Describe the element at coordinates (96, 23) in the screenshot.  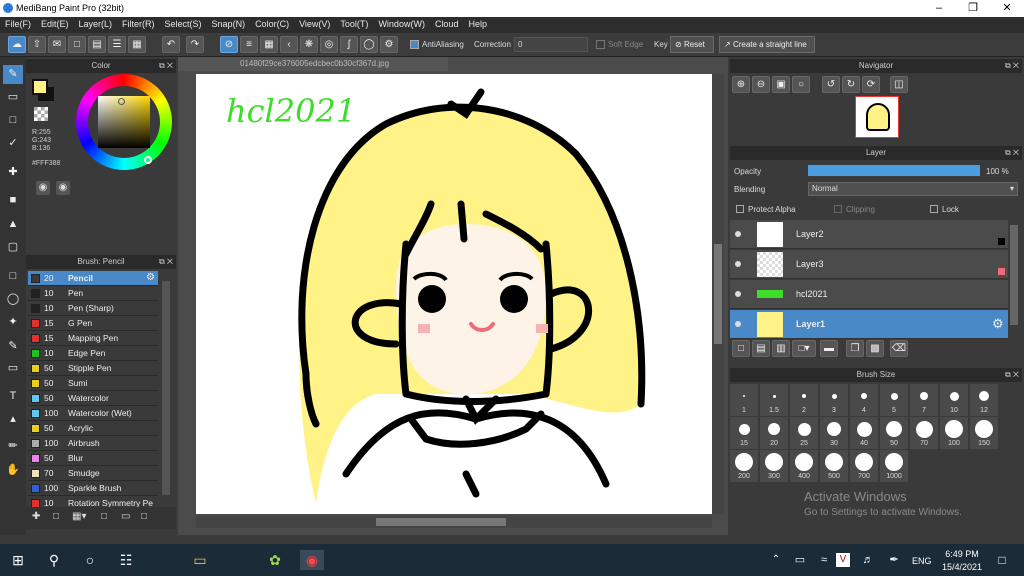
I see `menu-layer: Layer(L)` at that location.